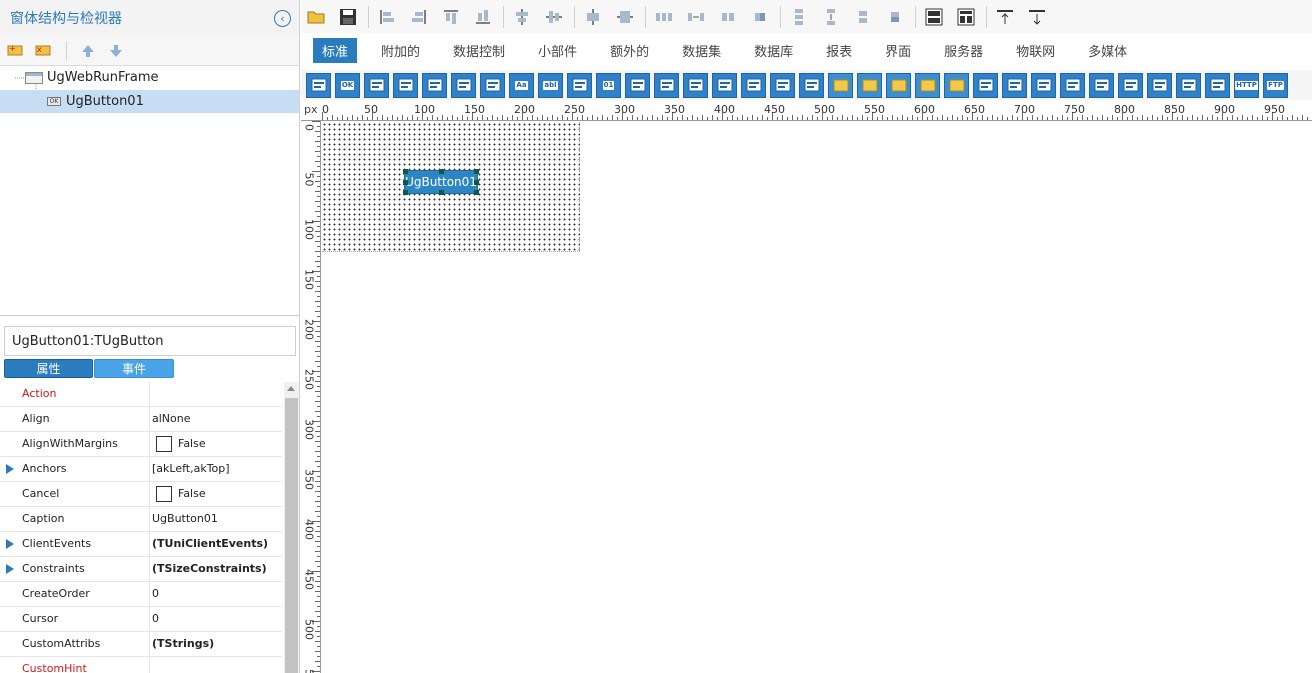 This screenshot has width=1312, height=673. Describe the element at coordinates (956, 85) in the screenshot. I see `folder-5-component-icon` at that location.